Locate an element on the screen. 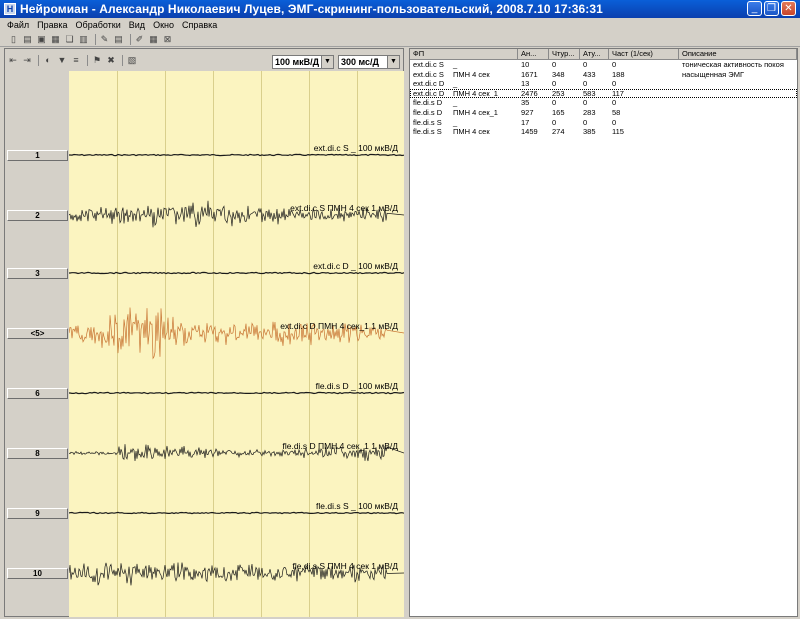  minimize-icon: _ is located at coordinates (754, 8).